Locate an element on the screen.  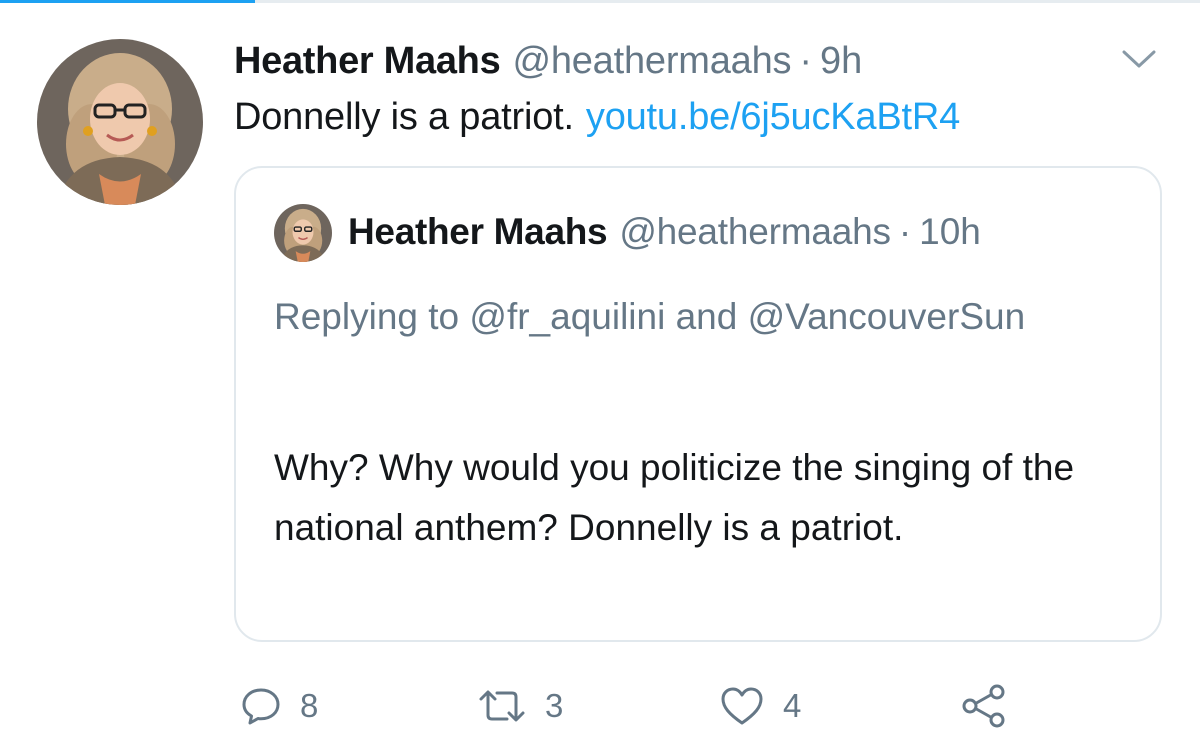
author-handle: @heathermaahs is located at coordinates (651, 61).